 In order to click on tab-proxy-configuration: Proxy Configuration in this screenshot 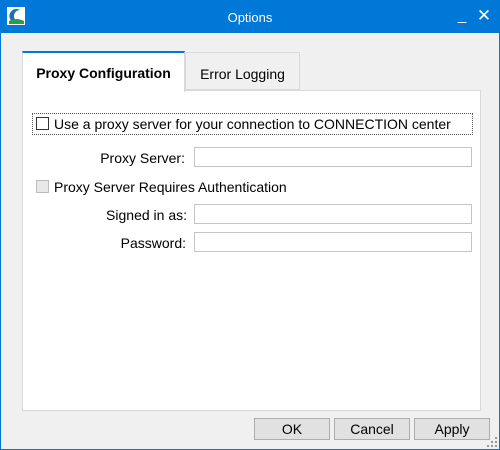, I will do `click(103, 71)`.